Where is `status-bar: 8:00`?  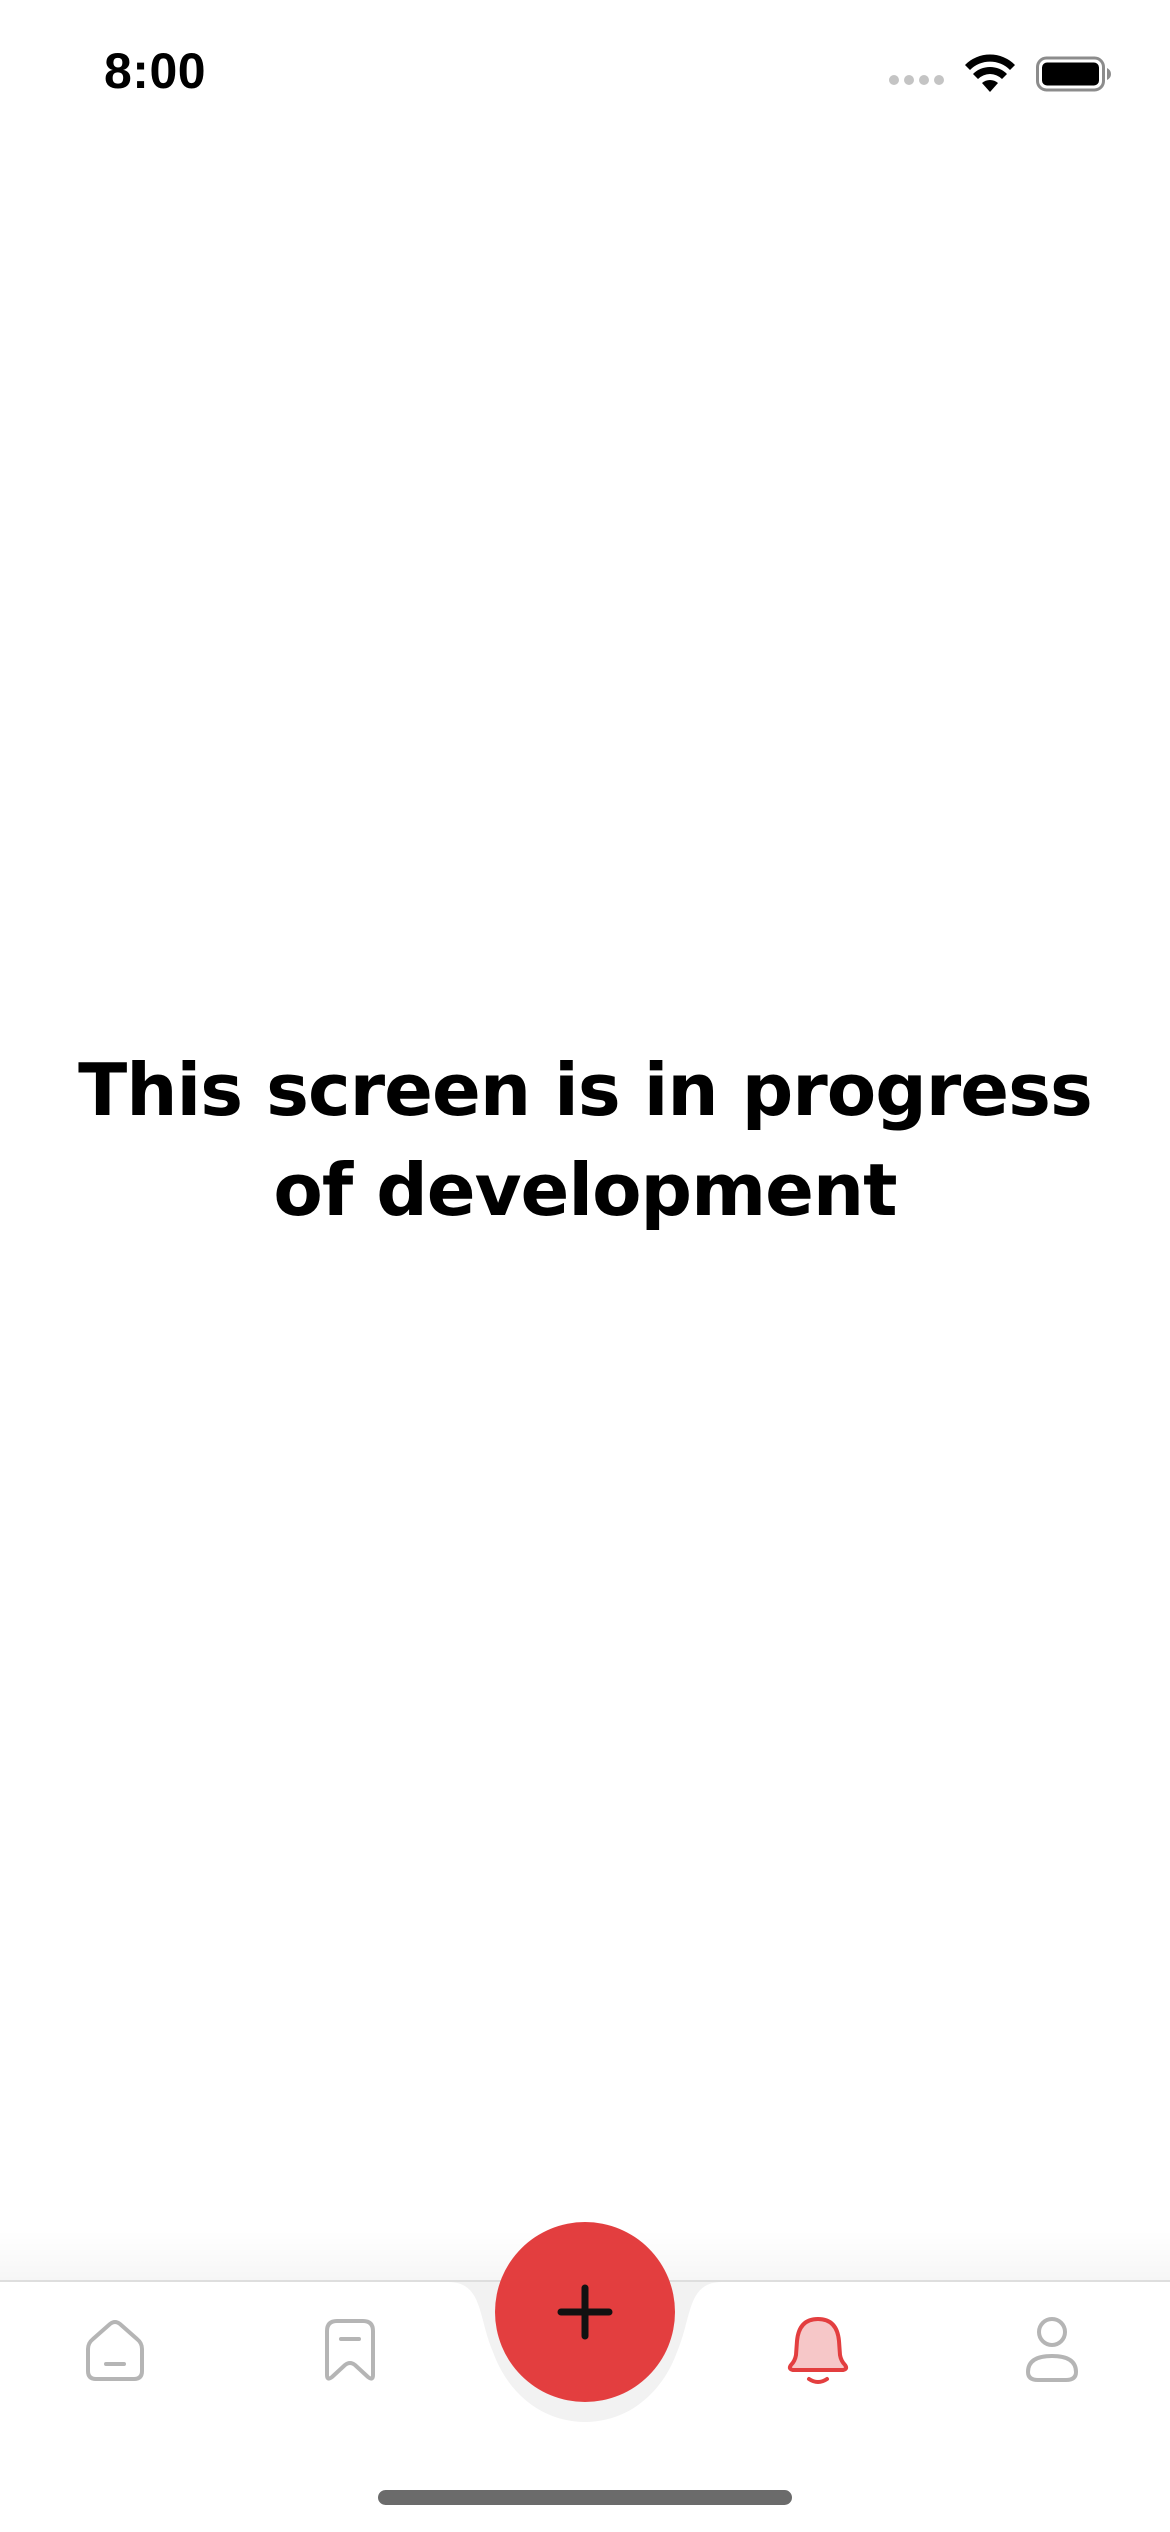
status-bar: 8:00 is located at coordinates (585, 75).